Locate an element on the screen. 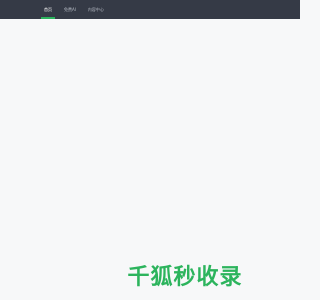  nav-item-content-center: 内容中心 is located at coordinates (96, 9).